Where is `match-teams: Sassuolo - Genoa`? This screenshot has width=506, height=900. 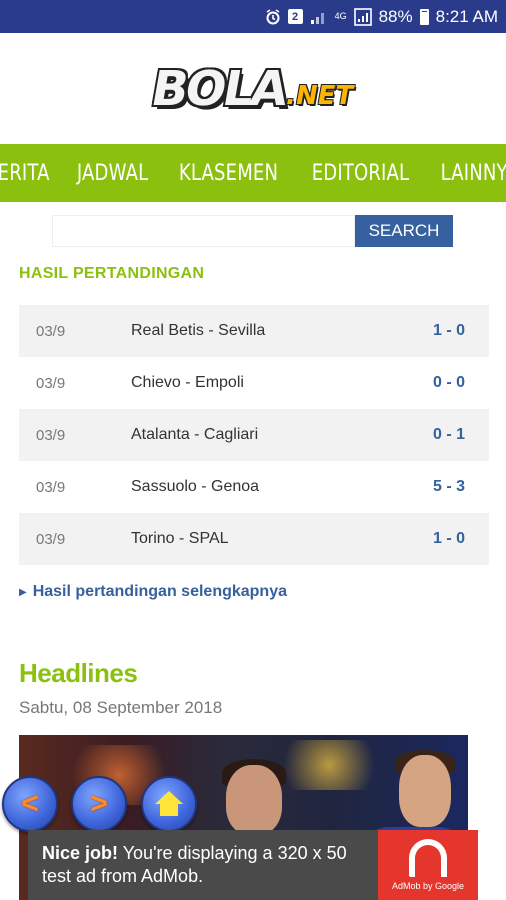
match-teams: Sassuolo - Genoa is located at coordinates (195, 486).